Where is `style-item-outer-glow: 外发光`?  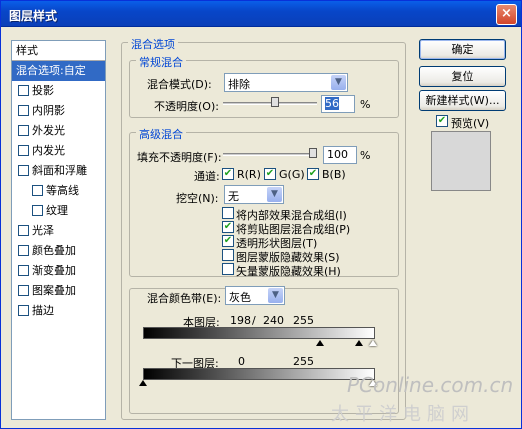
style-item-outer-glow: 外发光 is located at coordinates (58, 131).